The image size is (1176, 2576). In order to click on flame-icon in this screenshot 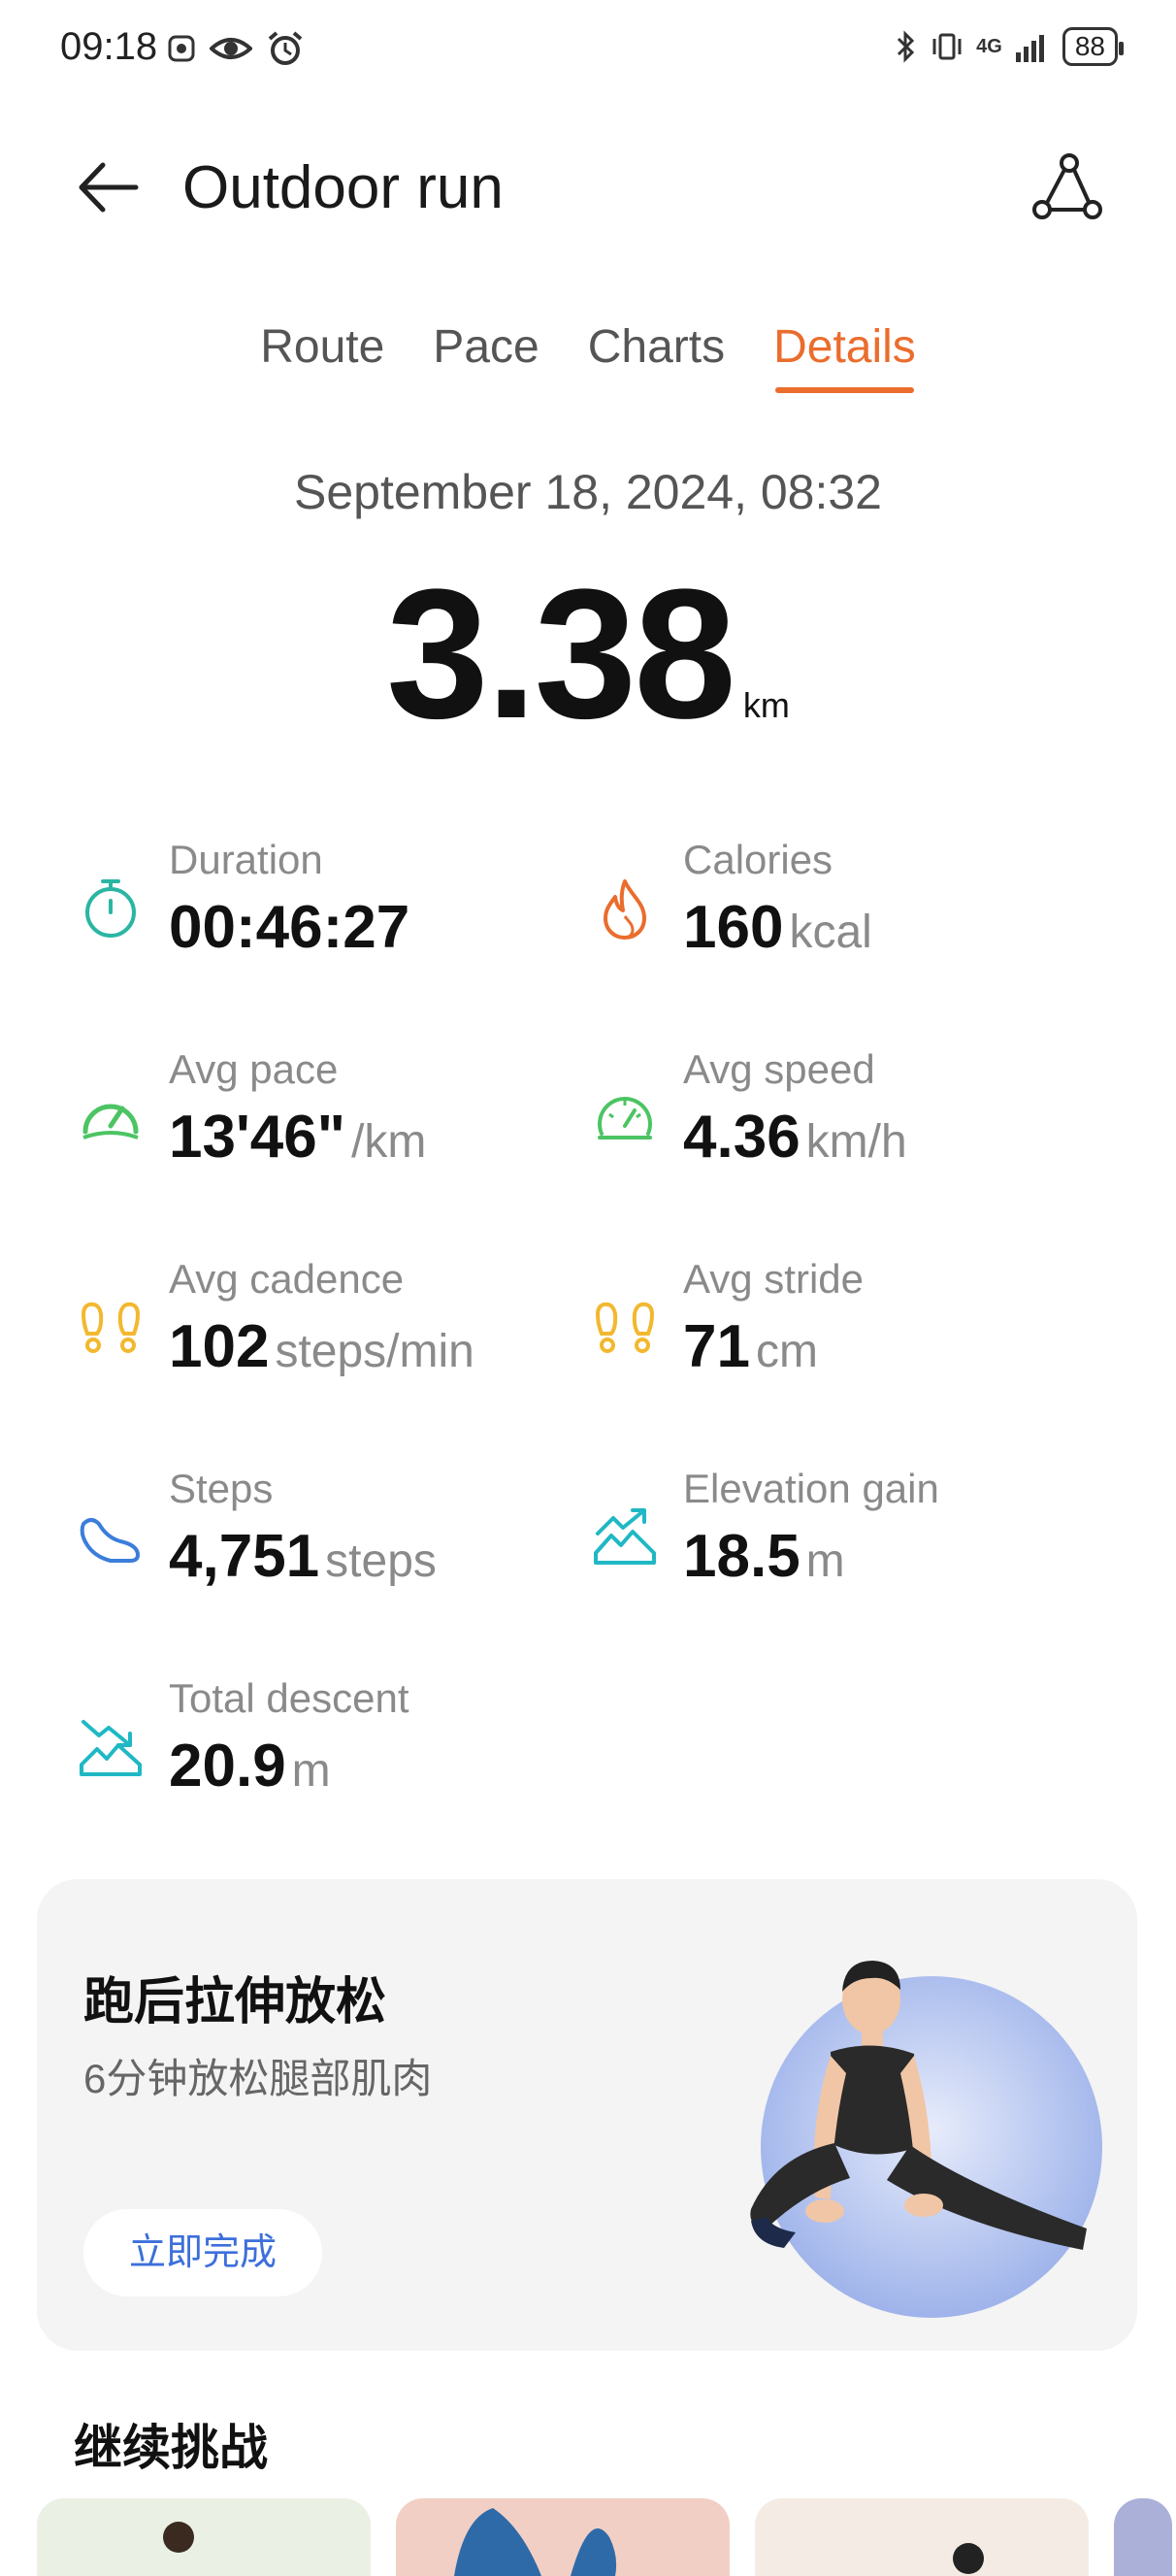, I will do `click(625, 909)`.